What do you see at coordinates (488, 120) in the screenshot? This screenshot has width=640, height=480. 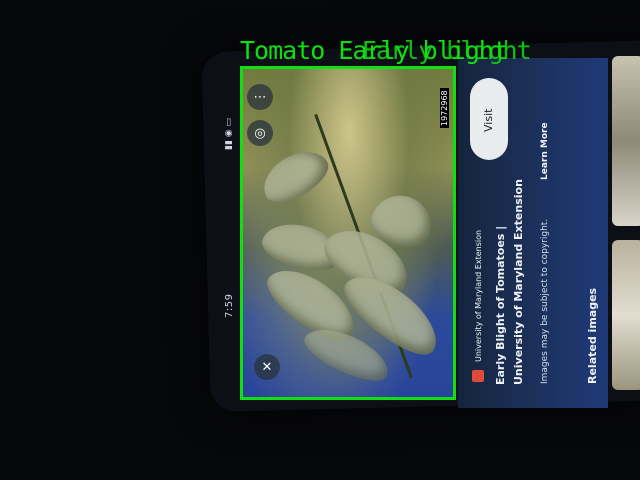 I see `visit-label: Visit` at bounding box center [488, 120].